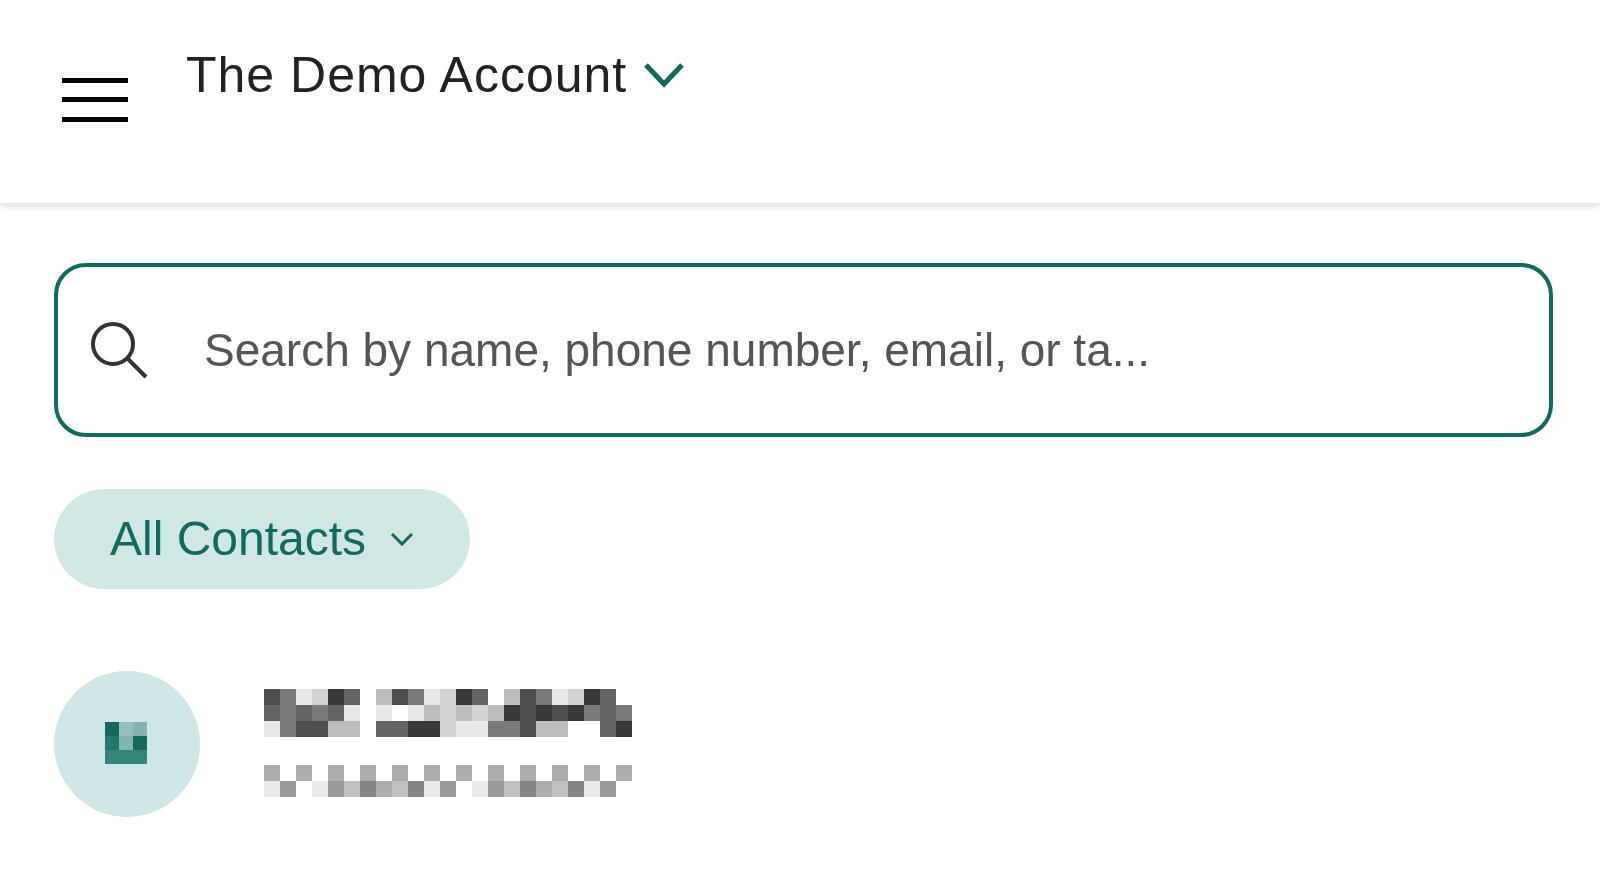  I want to click on filter-dropdown: All Contacts, so click(262, 539).